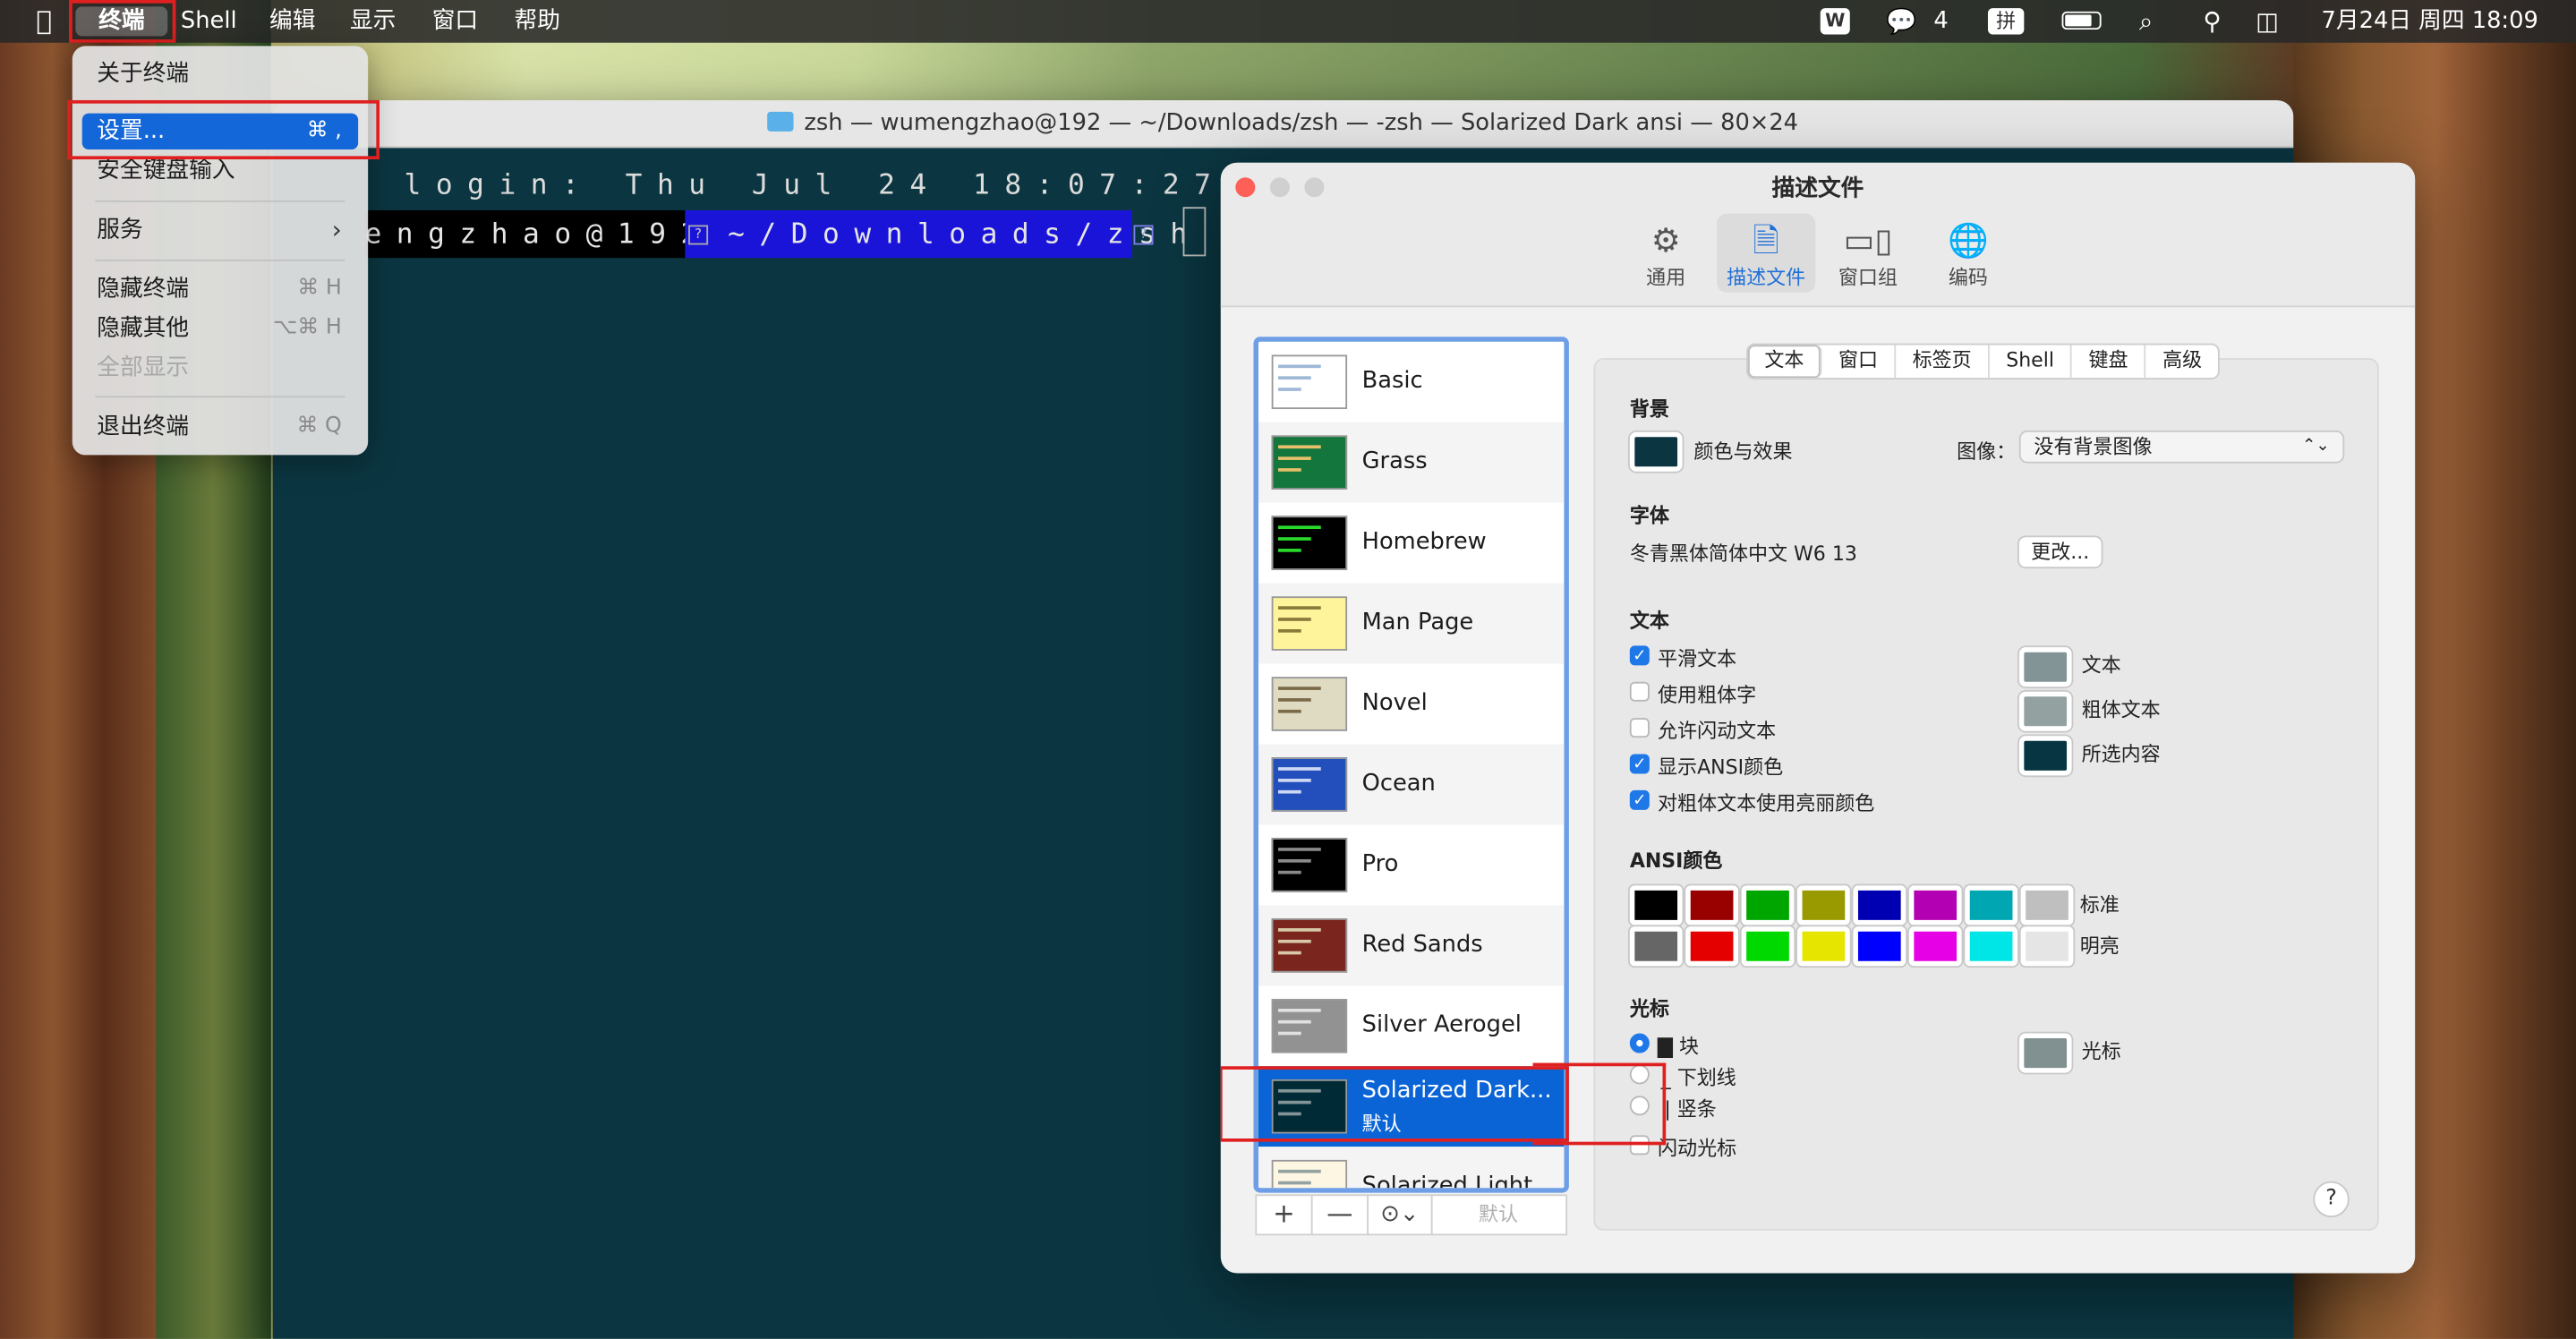 This screenshot has width=2576, height=1339. Describe the element at coordinates (220, 131) in the screenshot. I see `menu-item-settings: 设置... ⌘ ,` at that location.